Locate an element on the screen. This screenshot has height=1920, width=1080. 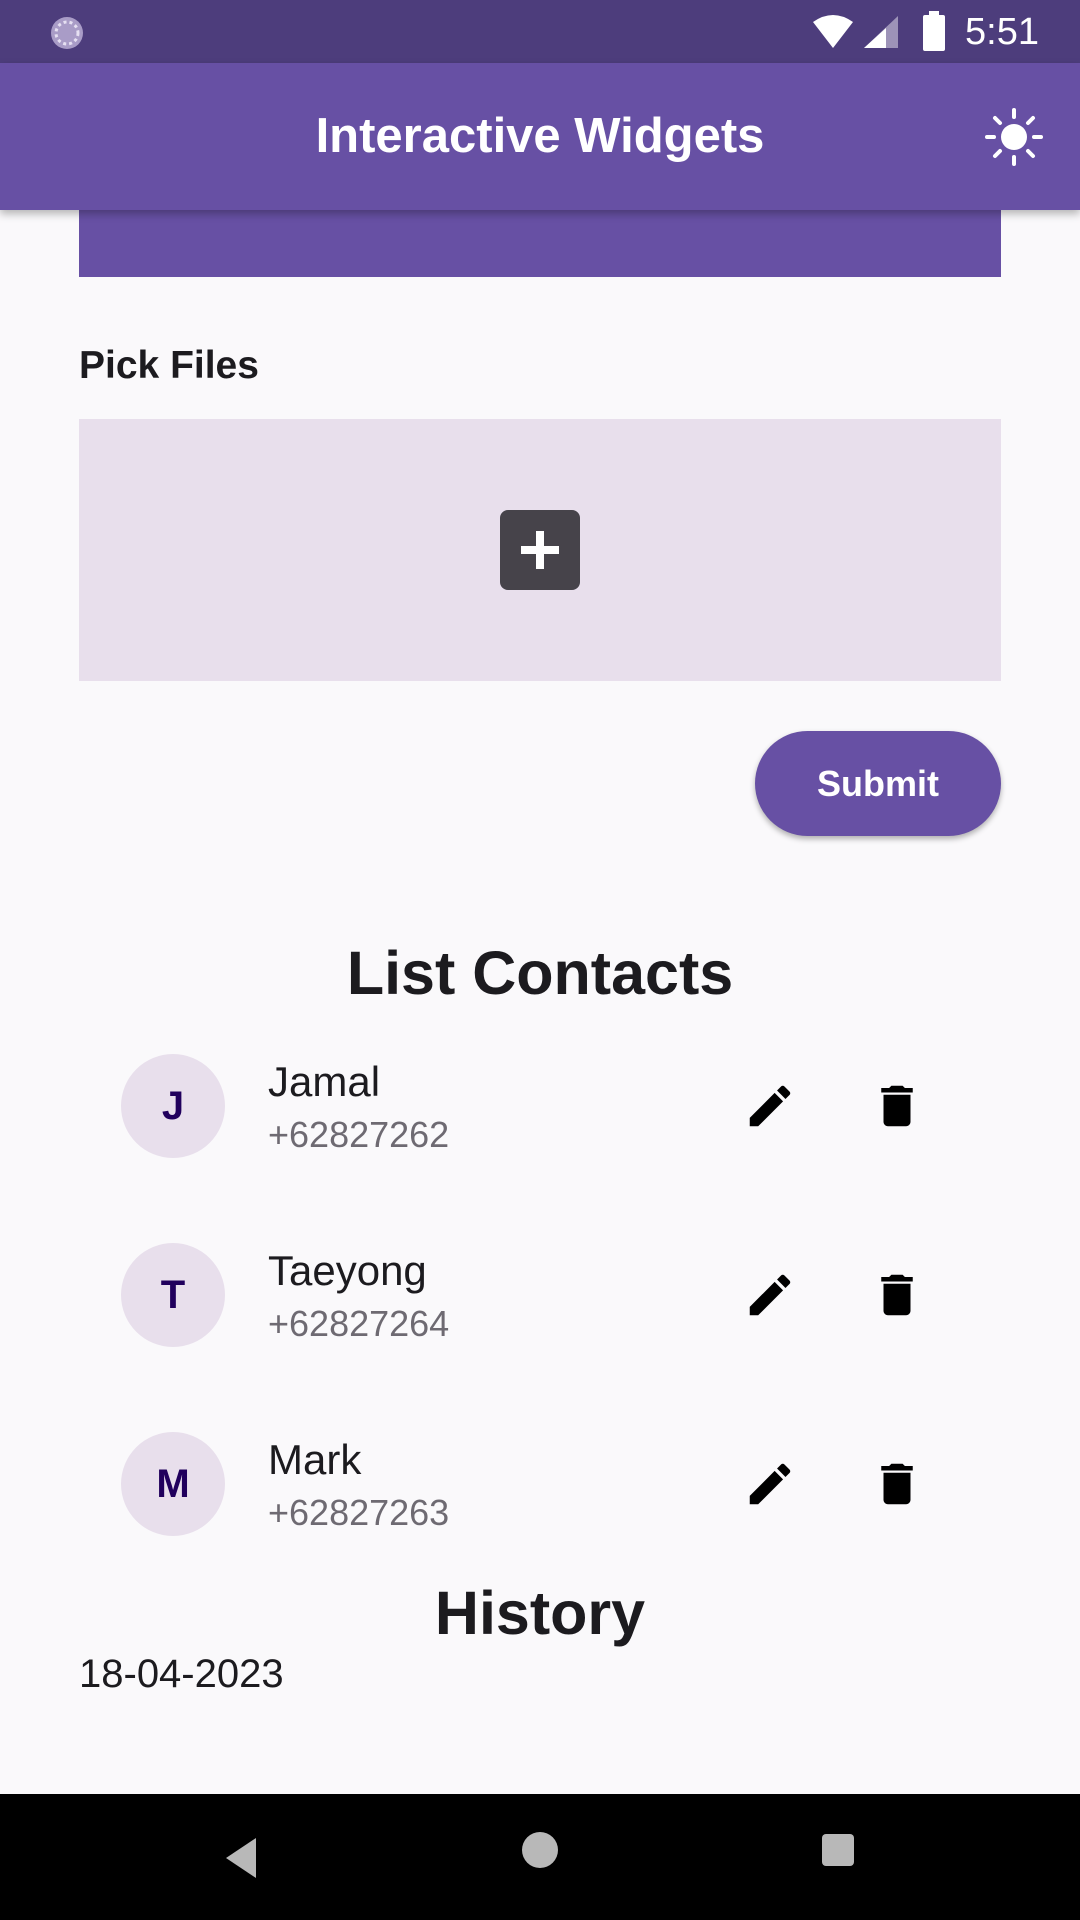
avatar: T is located at coordinates (173, 1295).